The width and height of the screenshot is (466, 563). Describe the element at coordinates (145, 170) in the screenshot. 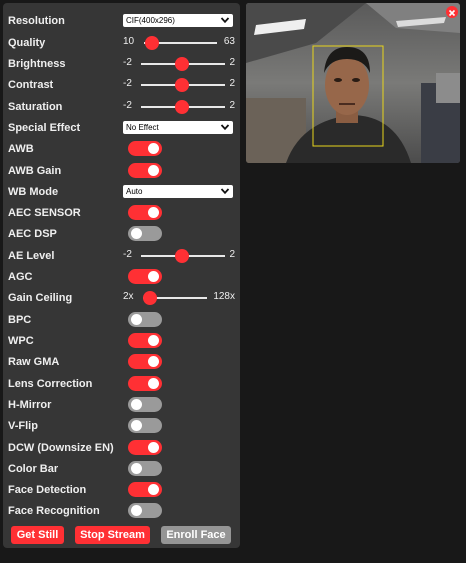

I see `awb-gain-toggle` at that location.